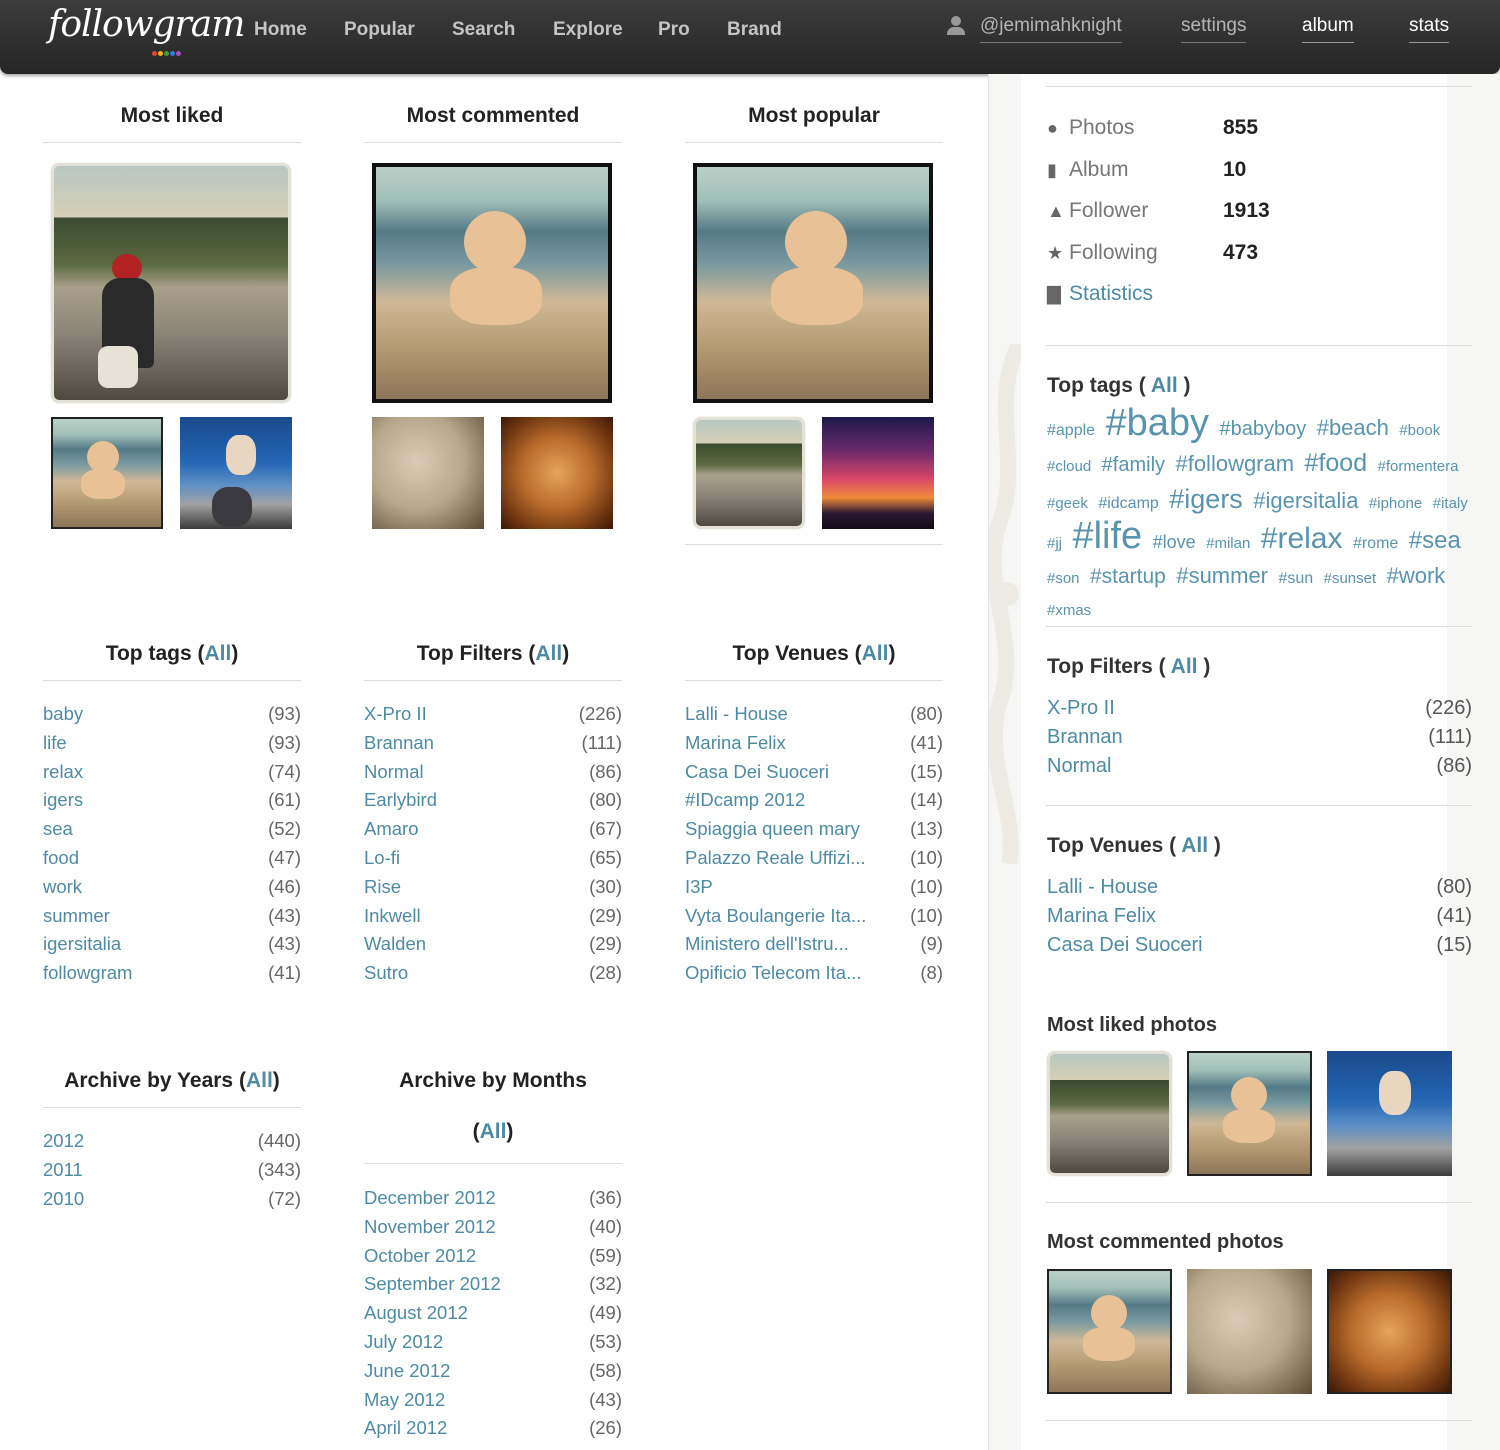 This screenshot has height=1450, width=1500. What do you see at coordinates (814, 714) in the screenshot?
I see `list-item: Lalli - House (80)` at bounding box center [814, 714].